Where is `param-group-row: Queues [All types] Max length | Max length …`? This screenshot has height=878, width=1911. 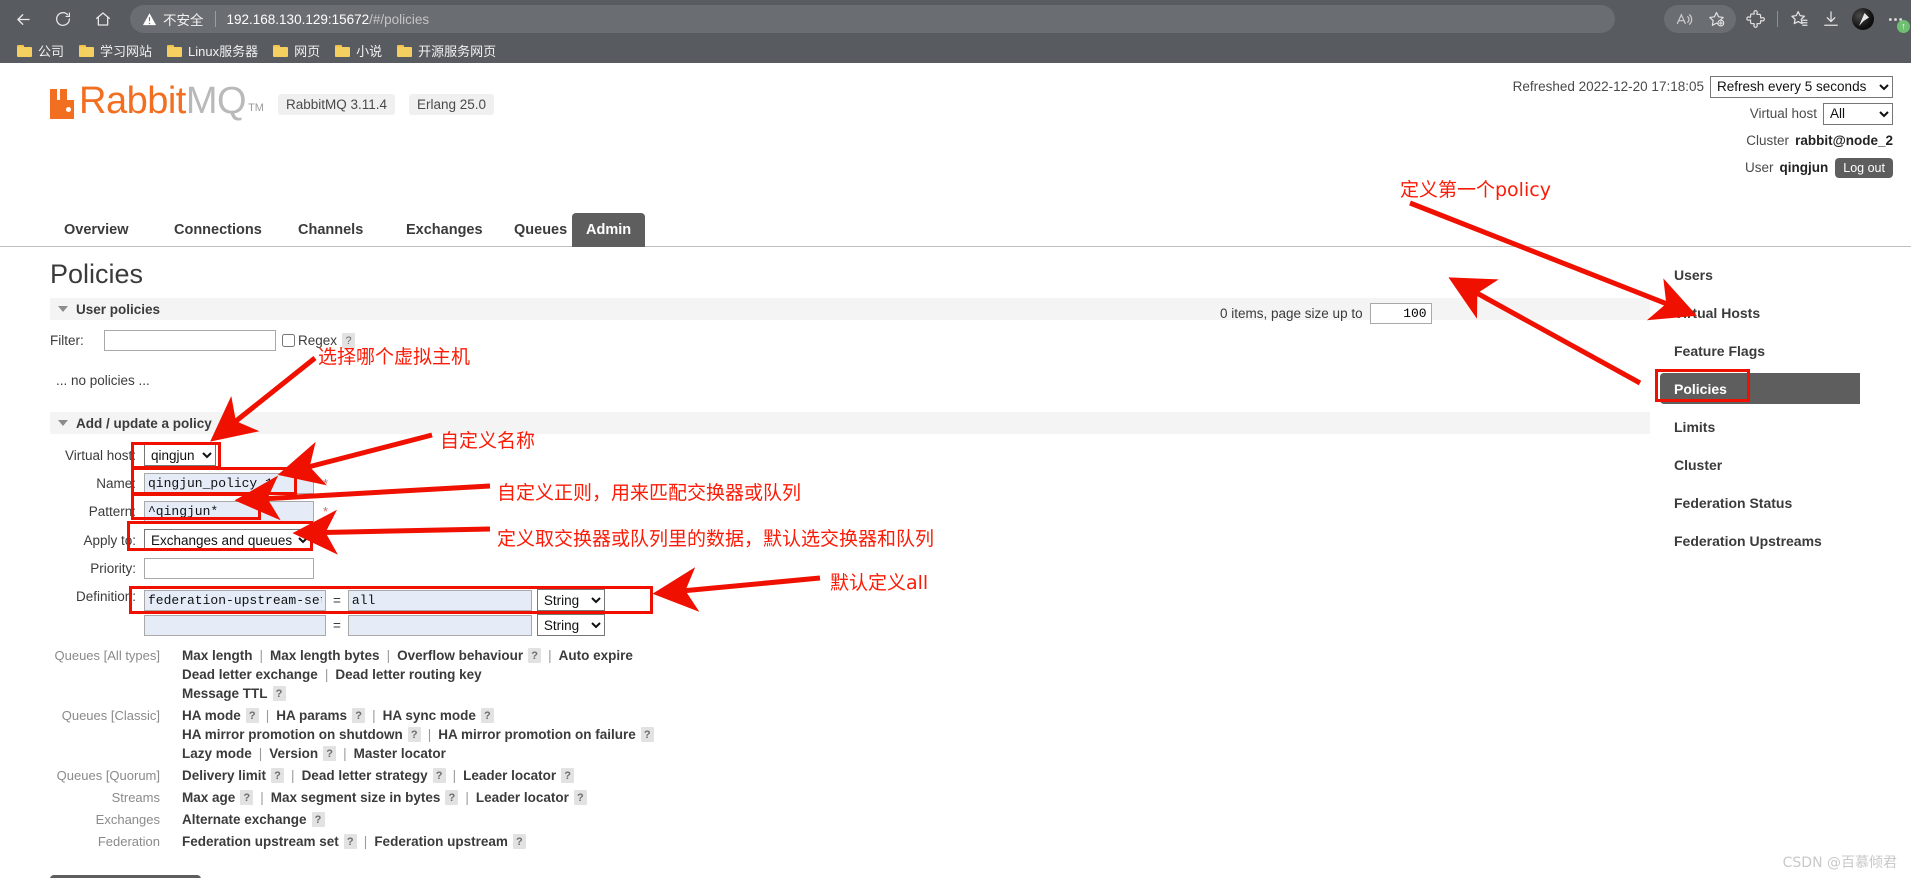
param-group-row: Queues [All types] Max length | Max length … is located at coordinates (850, 676).